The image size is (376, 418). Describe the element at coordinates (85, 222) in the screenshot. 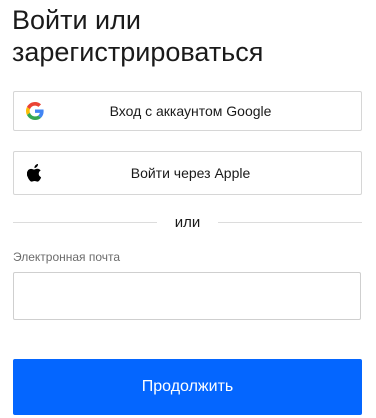

I see `divider-line-left` at that location.